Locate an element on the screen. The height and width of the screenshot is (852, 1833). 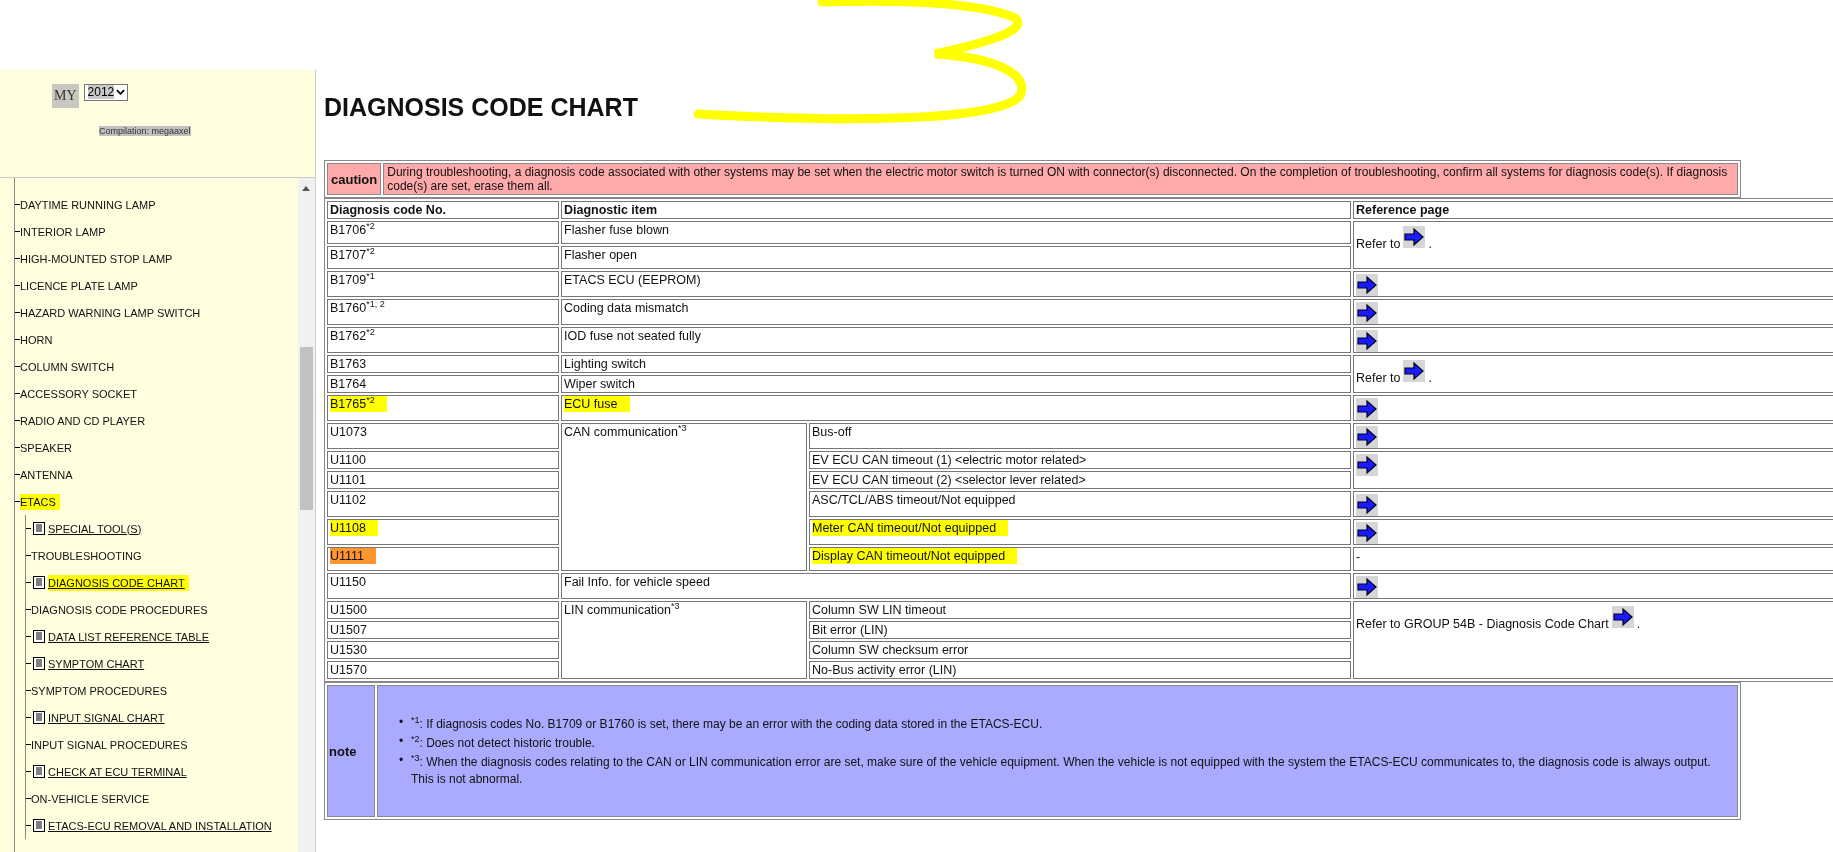
tree-link: SYMPTOM CHART is located at coordinates (96, 663).